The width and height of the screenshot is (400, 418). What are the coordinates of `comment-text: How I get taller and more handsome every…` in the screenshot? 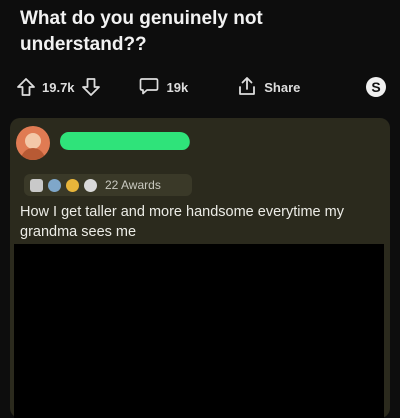 It's located at (182, 222).